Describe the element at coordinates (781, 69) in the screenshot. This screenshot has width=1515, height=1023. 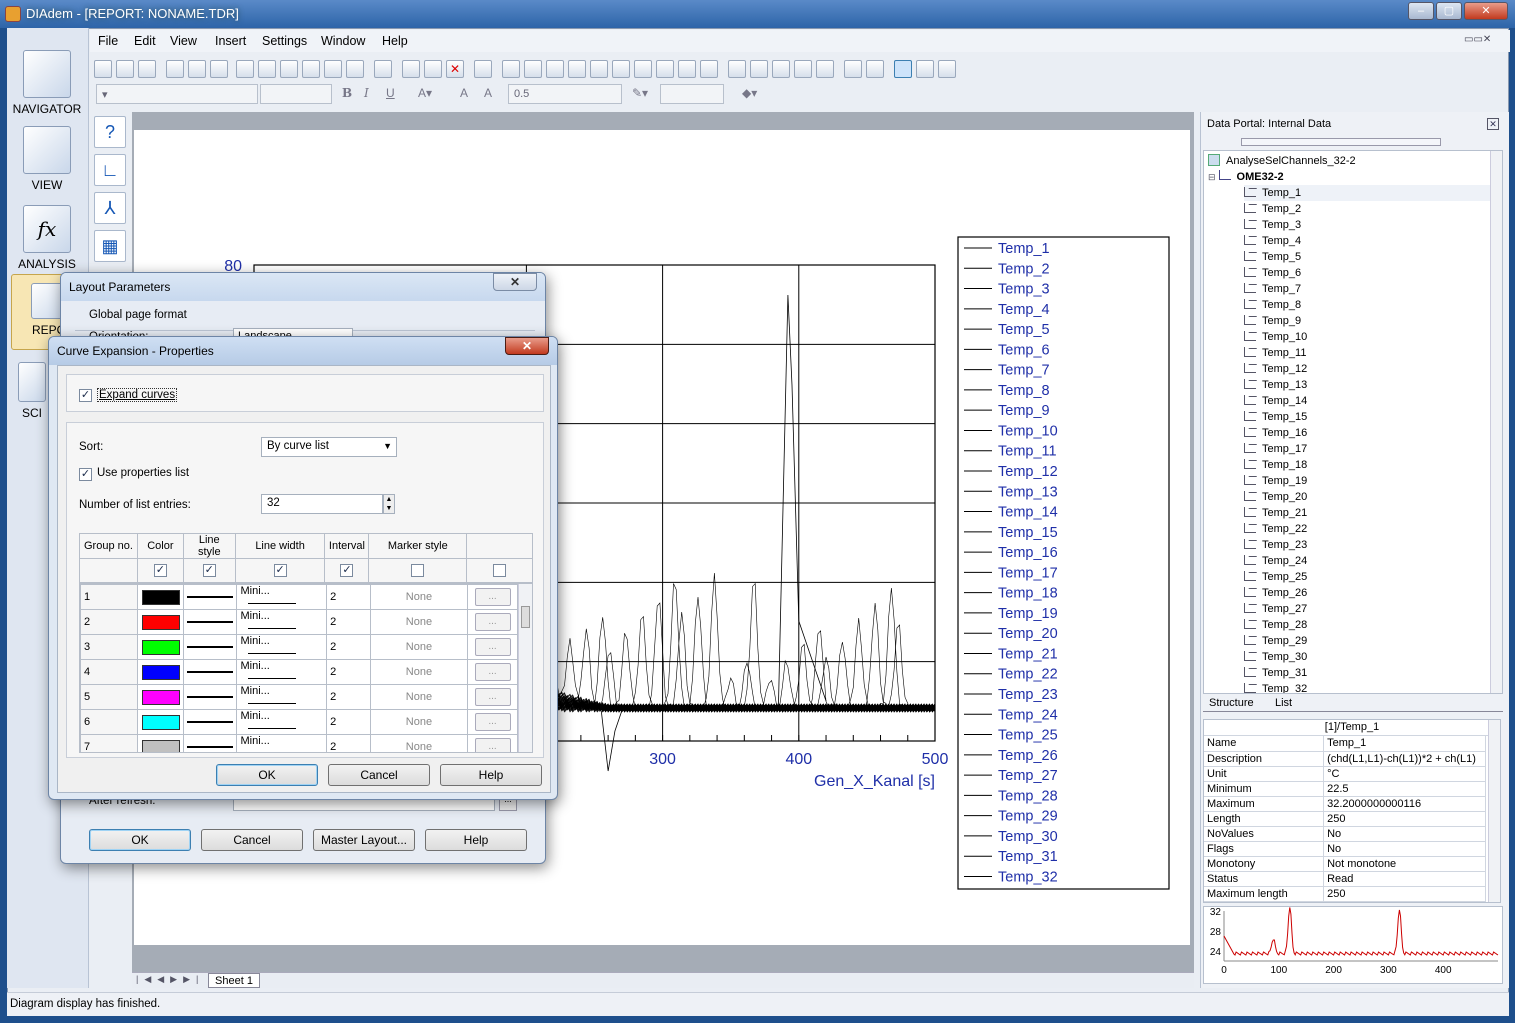
I see `grid3-icon` at that location.